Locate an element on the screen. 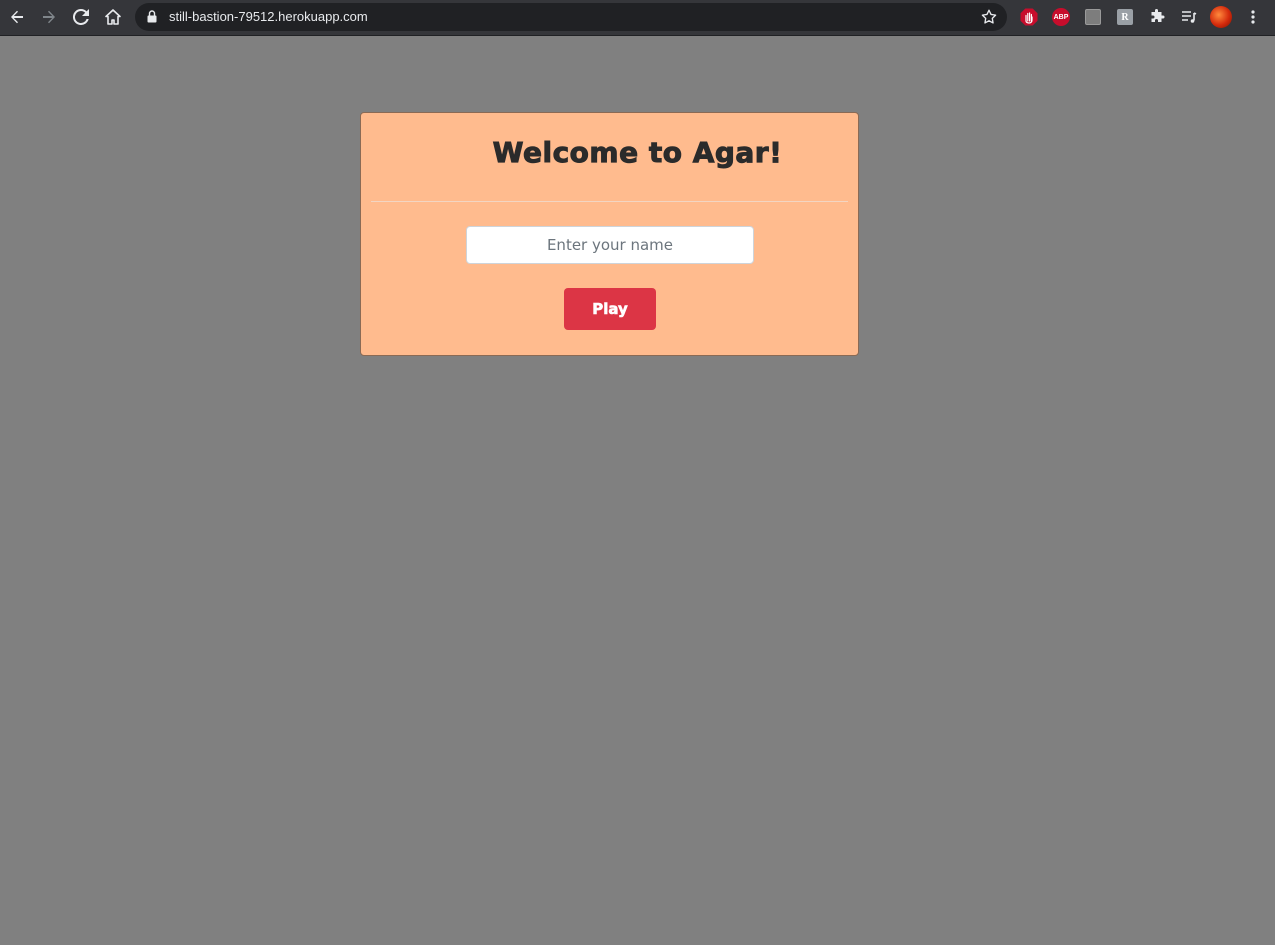  reload-icon is located at coordinates (81, 17).